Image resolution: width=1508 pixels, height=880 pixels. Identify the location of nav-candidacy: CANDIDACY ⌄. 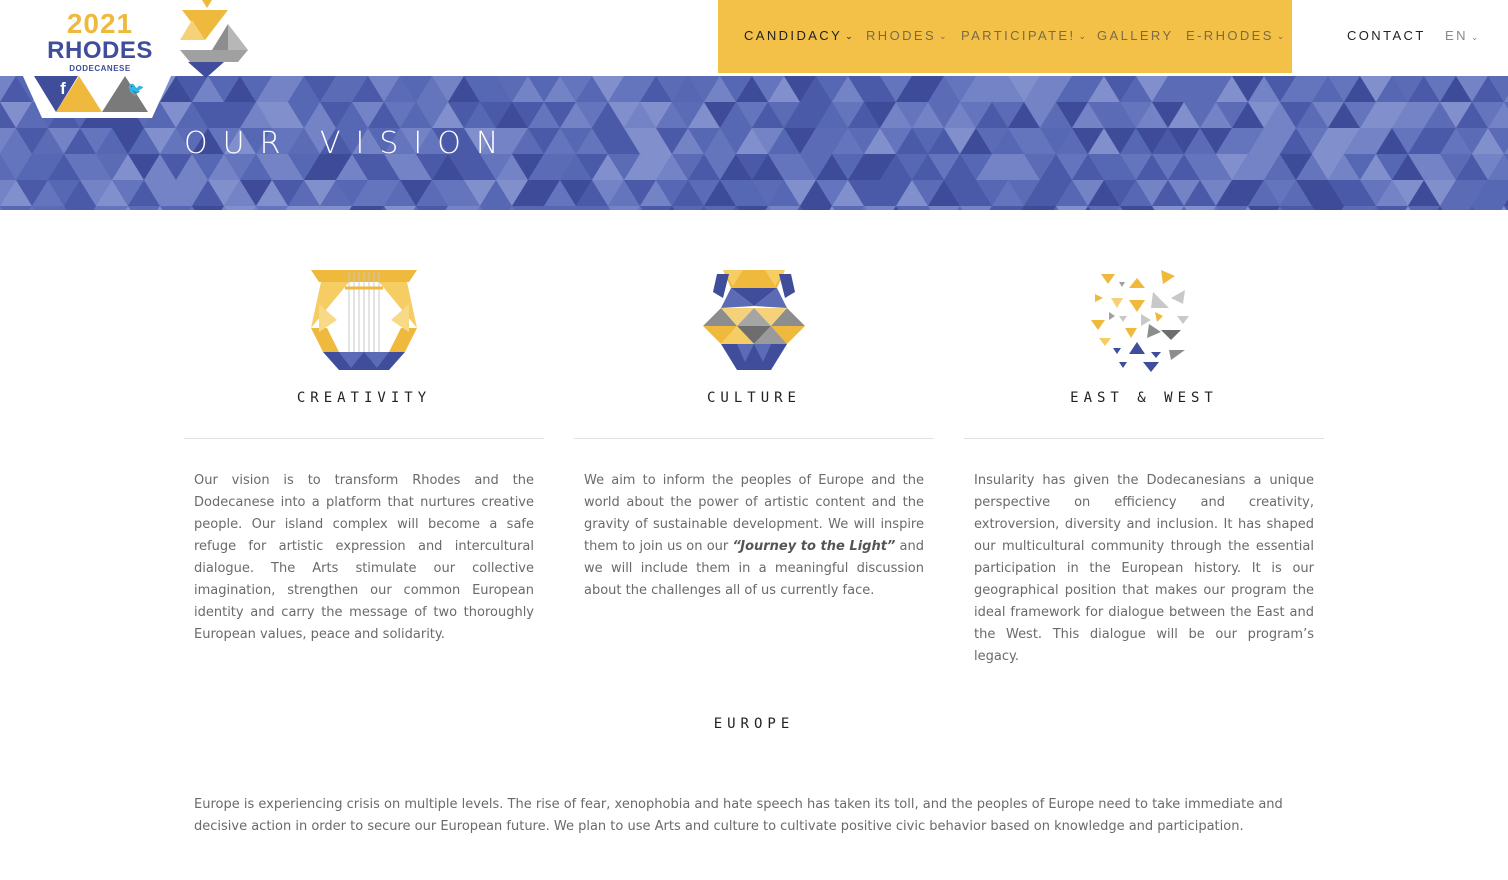
(798, 35).